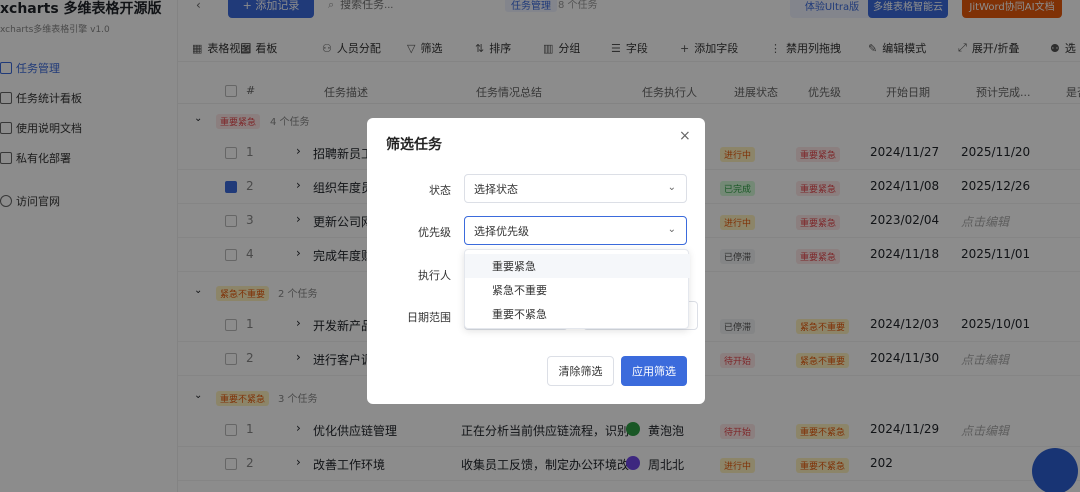 Image resolution: width=1080 pixels, height=492 pixels. I want to click on date-range-label: 日期范围, so click(429, 317).